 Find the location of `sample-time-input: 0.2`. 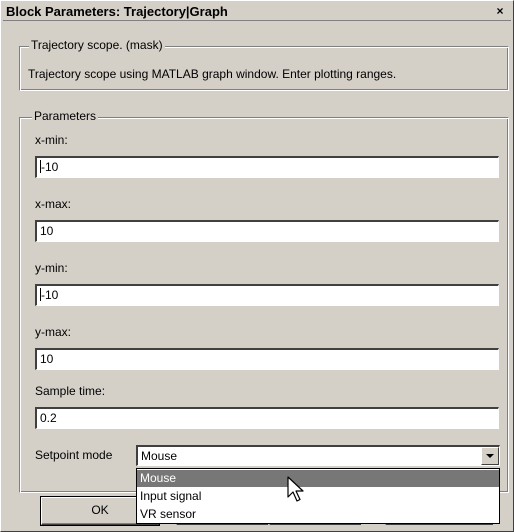

sample-time-input: 0.2 is located at coordinates (267, 418).